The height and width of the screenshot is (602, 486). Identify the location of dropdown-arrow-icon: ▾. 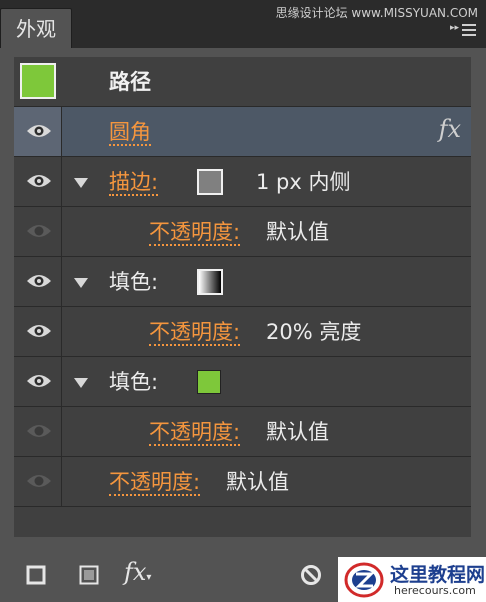
(149, 577).